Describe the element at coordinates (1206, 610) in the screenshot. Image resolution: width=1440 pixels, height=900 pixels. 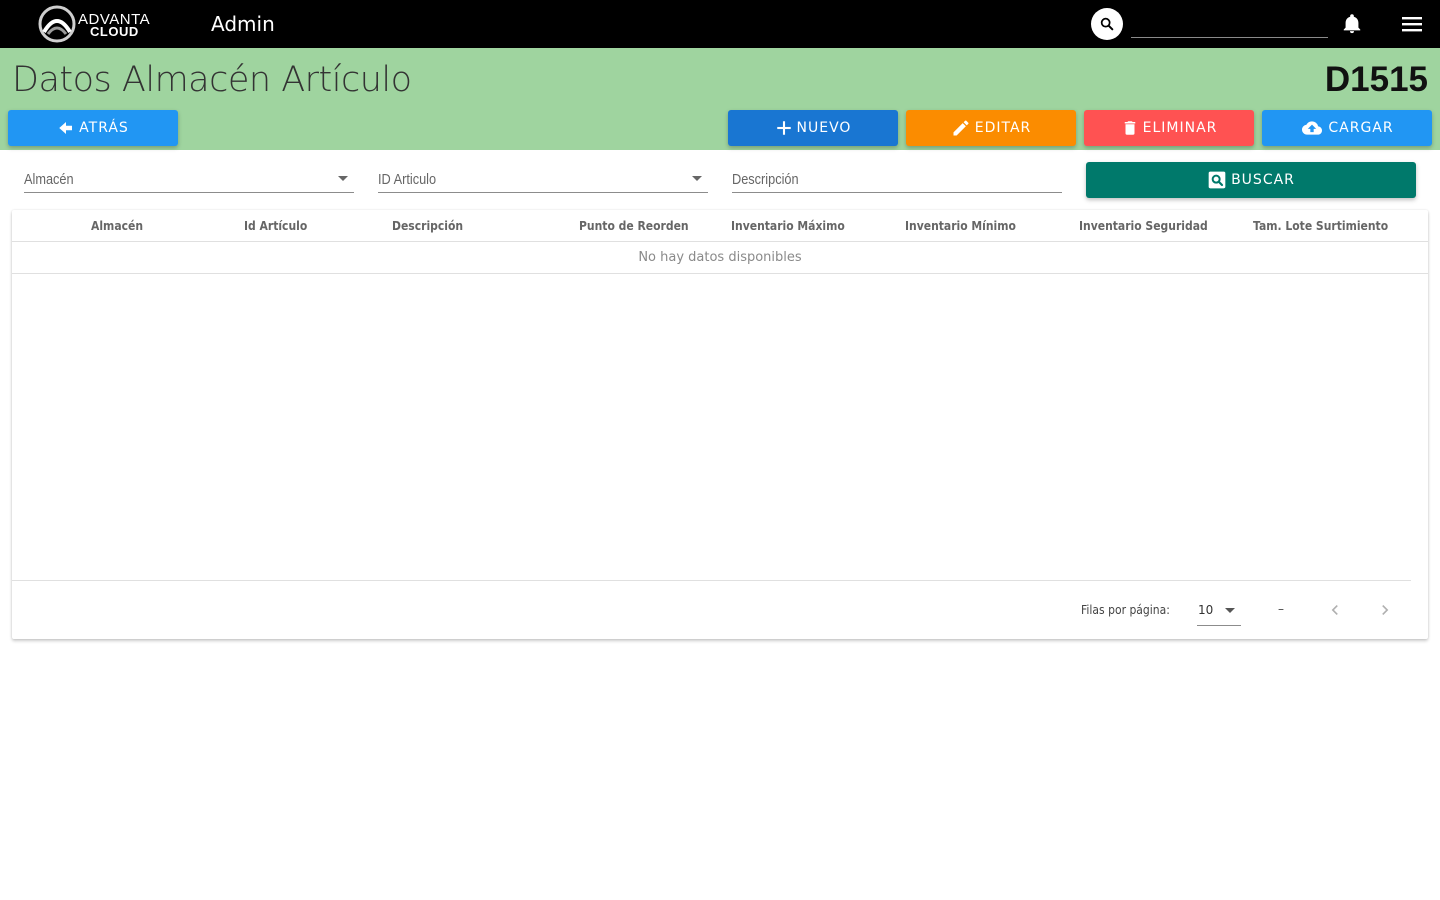
I see `rows-per-page-value: 10` at that location.